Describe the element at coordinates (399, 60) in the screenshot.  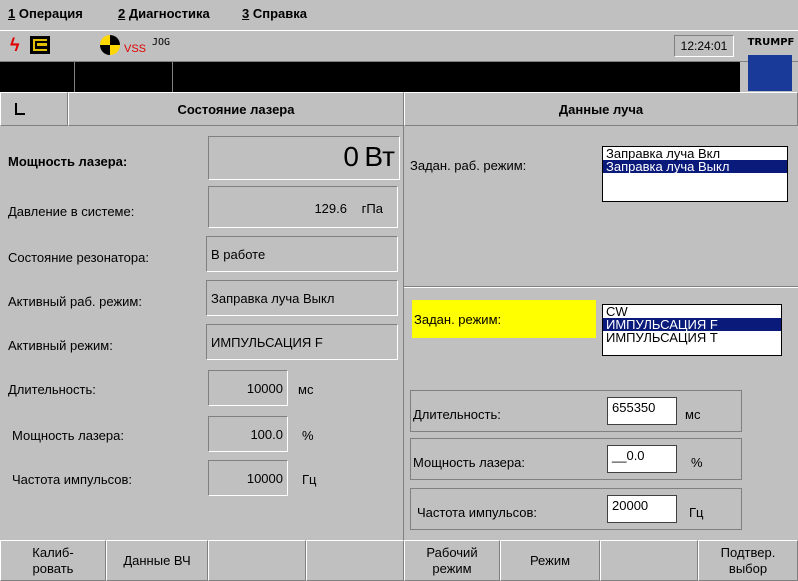
I see `status-toolbar: ϟ VSS JOG 12:24:01 TRUMPF` at that location.